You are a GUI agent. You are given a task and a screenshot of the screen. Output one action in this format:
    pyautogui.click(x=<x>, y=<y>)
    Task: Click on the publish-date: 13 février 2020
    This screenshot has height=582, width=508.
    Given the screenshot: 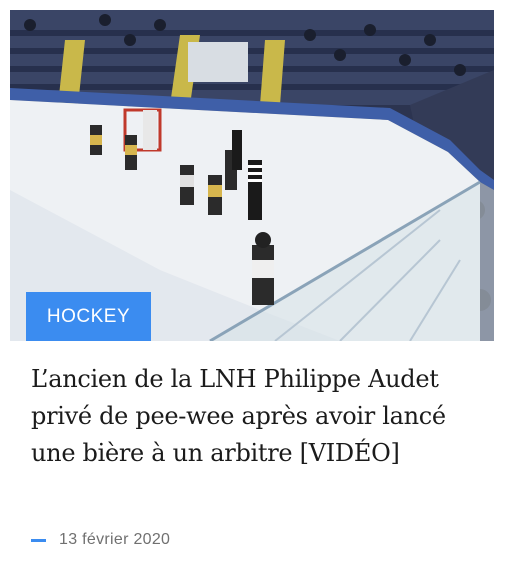 What is the action you would take?
    pyautogui.click(x=115, y=539)
    